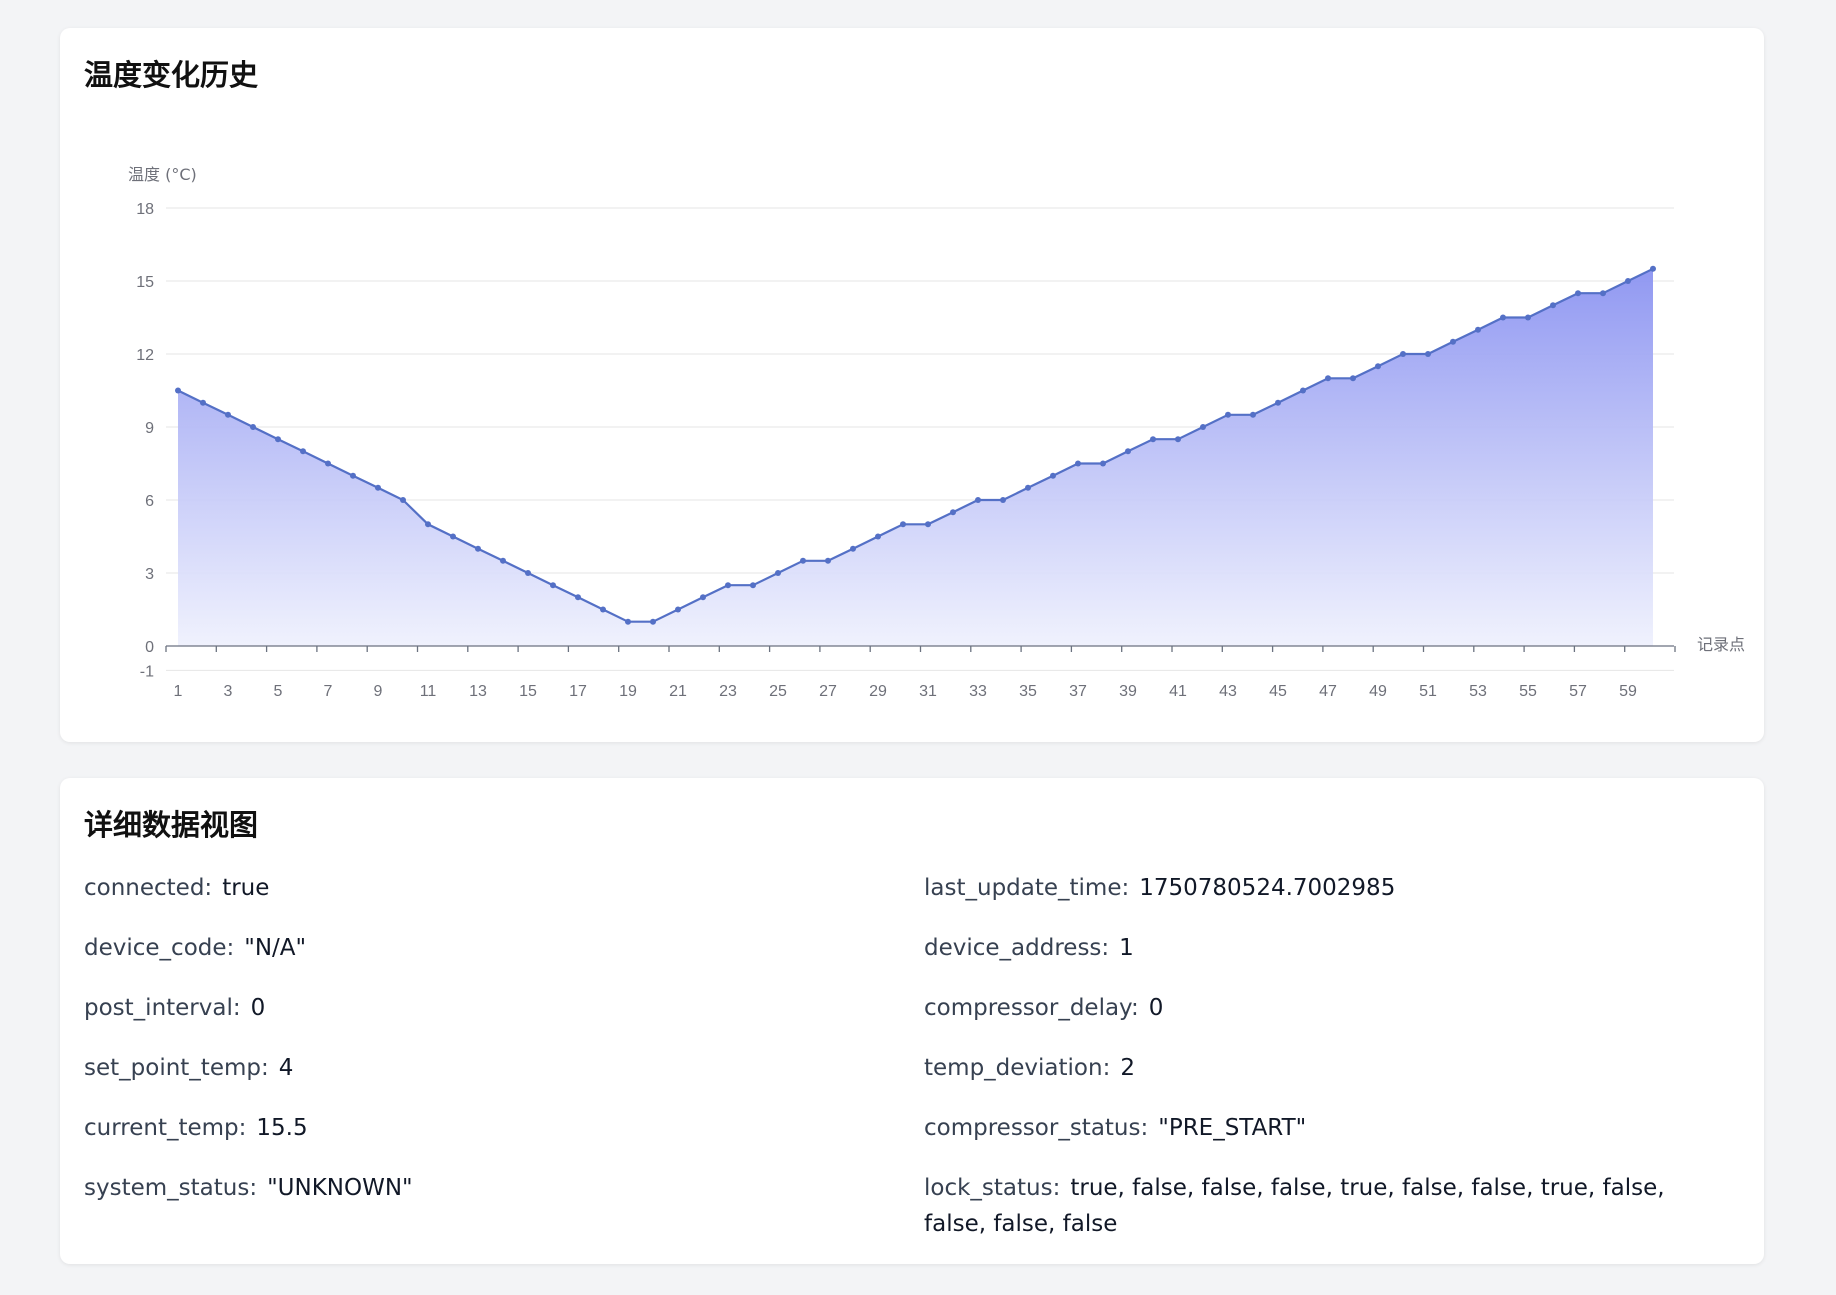 The image size is (1836, 1295). Describe the element at coordinates (145, 355) in the screenshot. I see `y-tick-label: 12` at that location.